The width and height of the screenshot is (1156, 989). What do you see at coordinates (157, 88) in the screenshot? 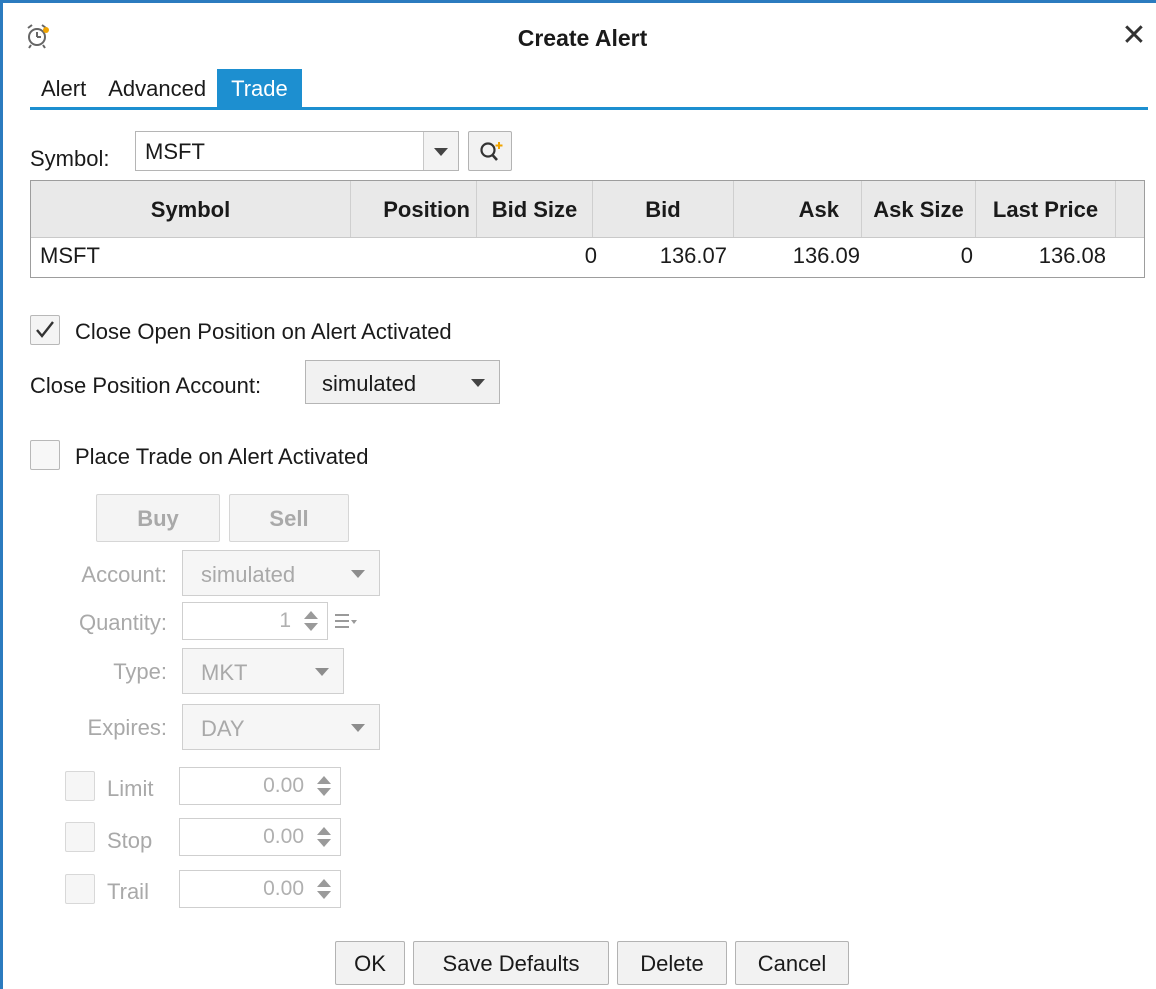
I see `tab-advanced: Advanced` at bounding box center [157, 88].